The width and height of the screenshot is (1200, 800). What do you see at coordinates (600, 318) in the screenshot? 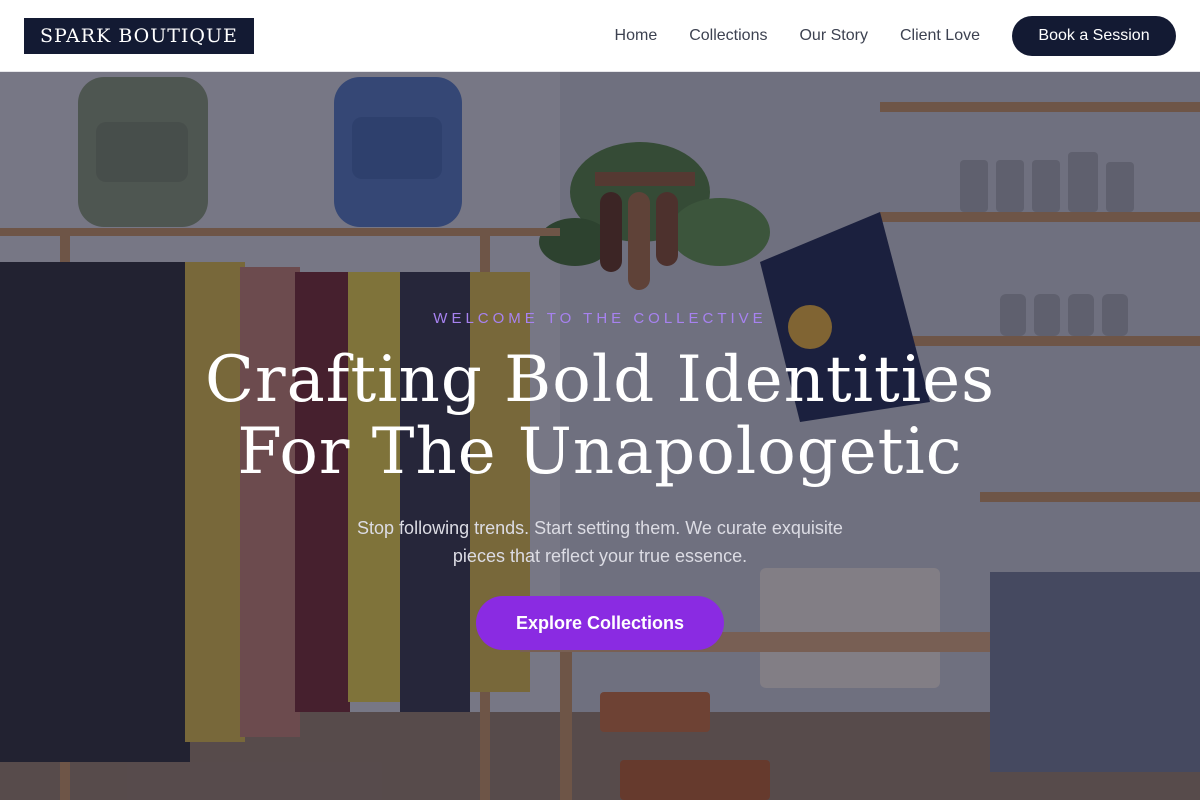
I see `hero-eyebrow: WELCOME TO THE COLLECTIVE` at bounding box center [600, 318].